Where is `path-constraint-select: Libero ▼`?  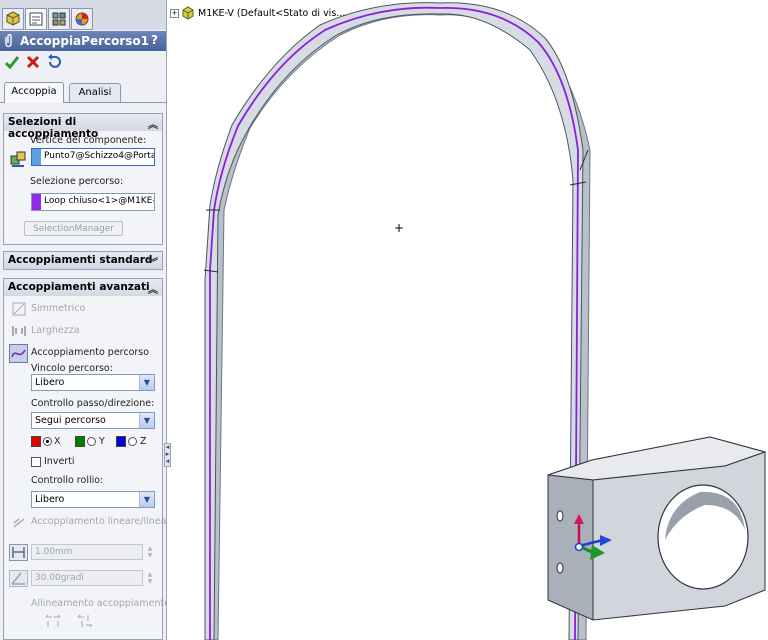
path-constraint-select: Libero ▼ is located at coordinates (93, 382).